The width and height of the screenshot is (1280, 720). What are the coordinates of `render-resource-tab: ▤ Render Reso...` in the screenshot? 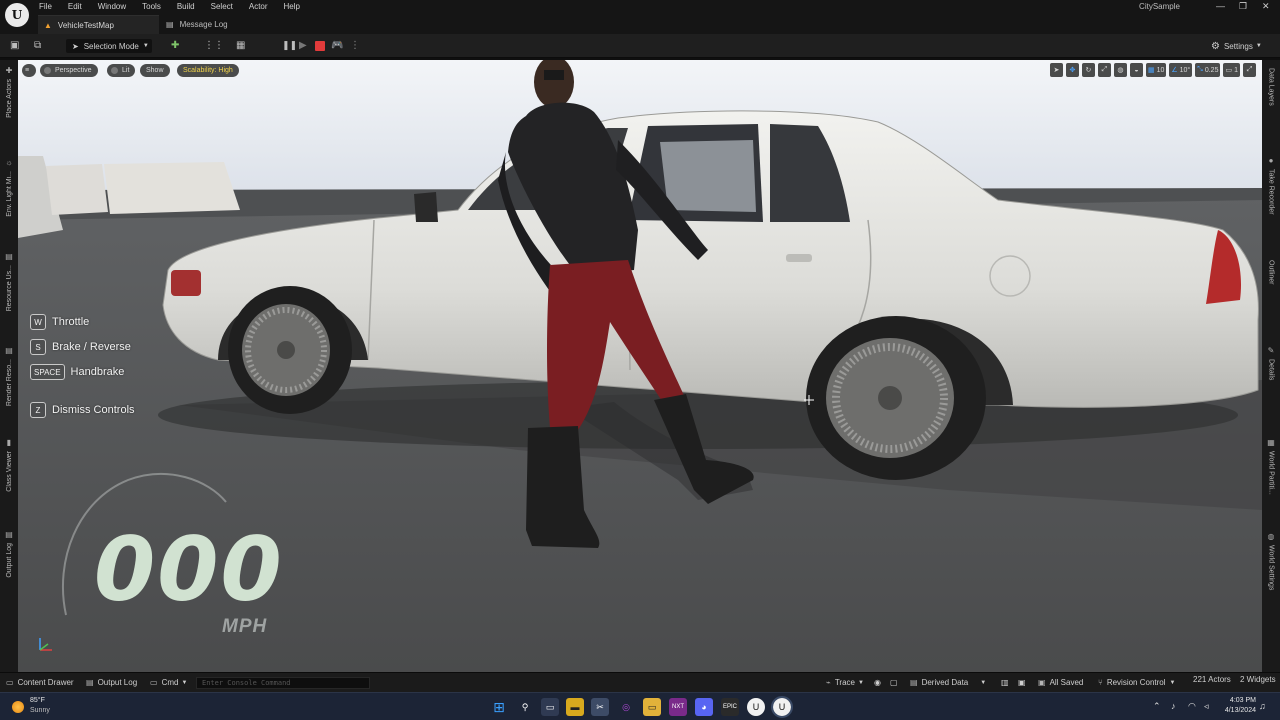 It's located at (9, 376).